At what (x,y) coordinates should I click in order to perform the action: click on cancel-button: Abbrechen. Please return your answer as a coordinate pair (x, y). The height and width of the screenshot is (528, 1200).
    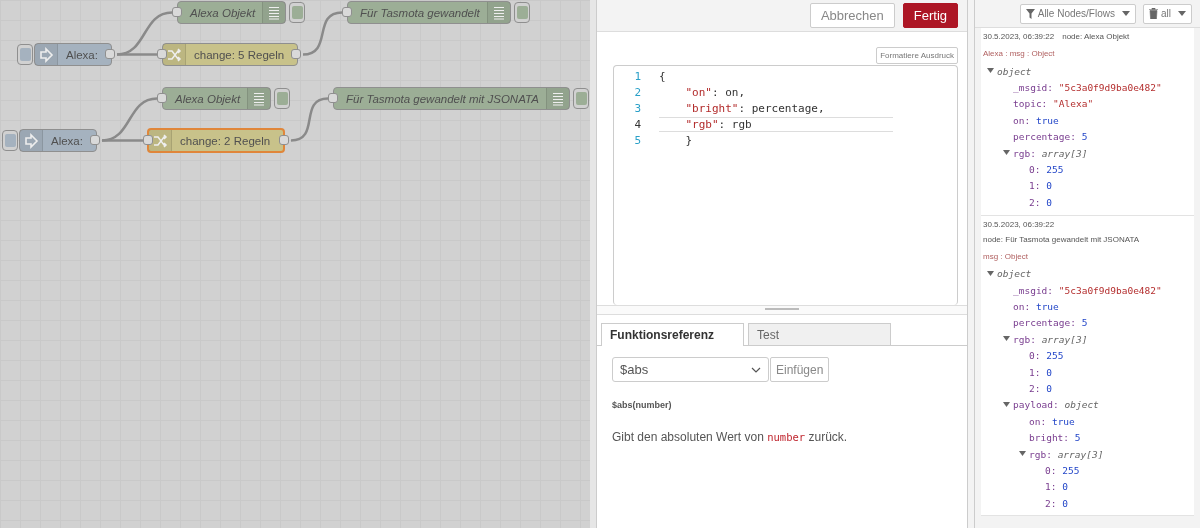
    Looking at the image, I should click on (852, 15).